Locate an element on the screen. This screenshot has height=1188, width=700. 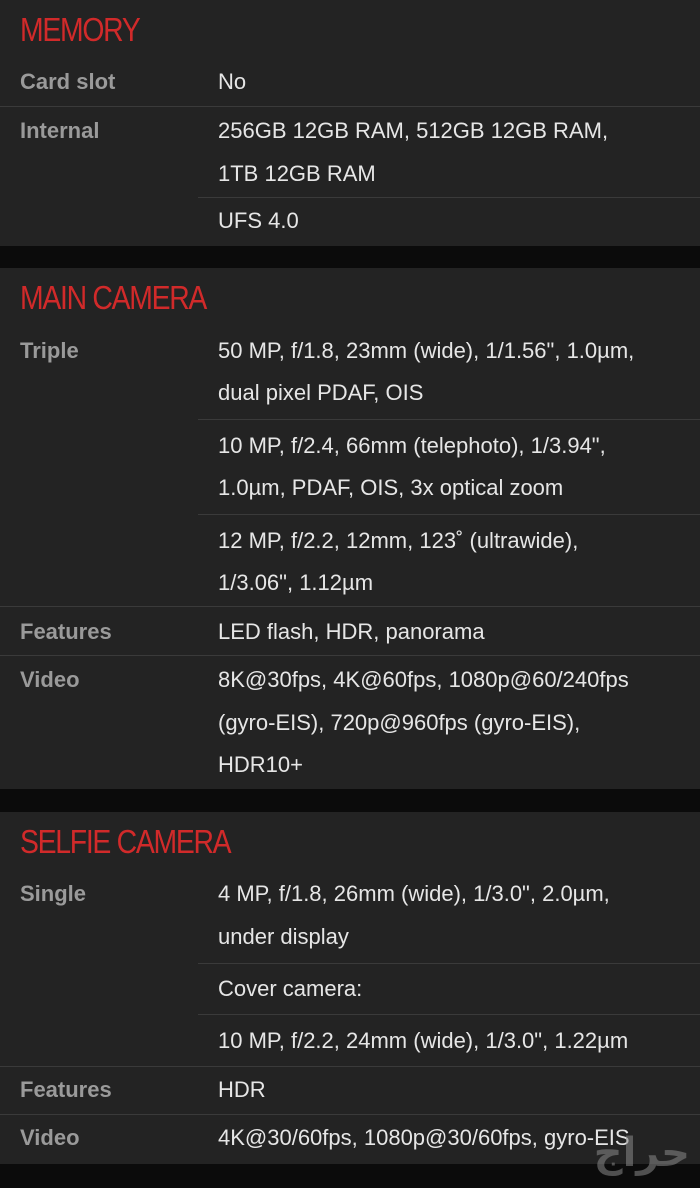
selfie-video-label: Video is located at coordinates (50, 1137).